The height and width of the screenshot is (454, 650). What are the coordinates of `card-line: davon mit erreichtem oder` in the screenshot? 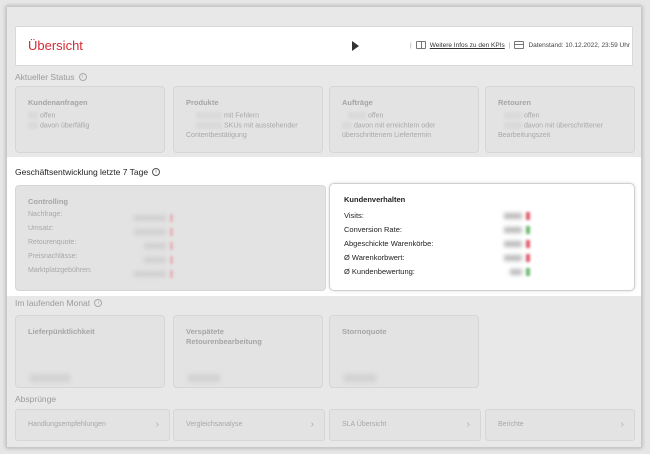 It's located at (388, 125).